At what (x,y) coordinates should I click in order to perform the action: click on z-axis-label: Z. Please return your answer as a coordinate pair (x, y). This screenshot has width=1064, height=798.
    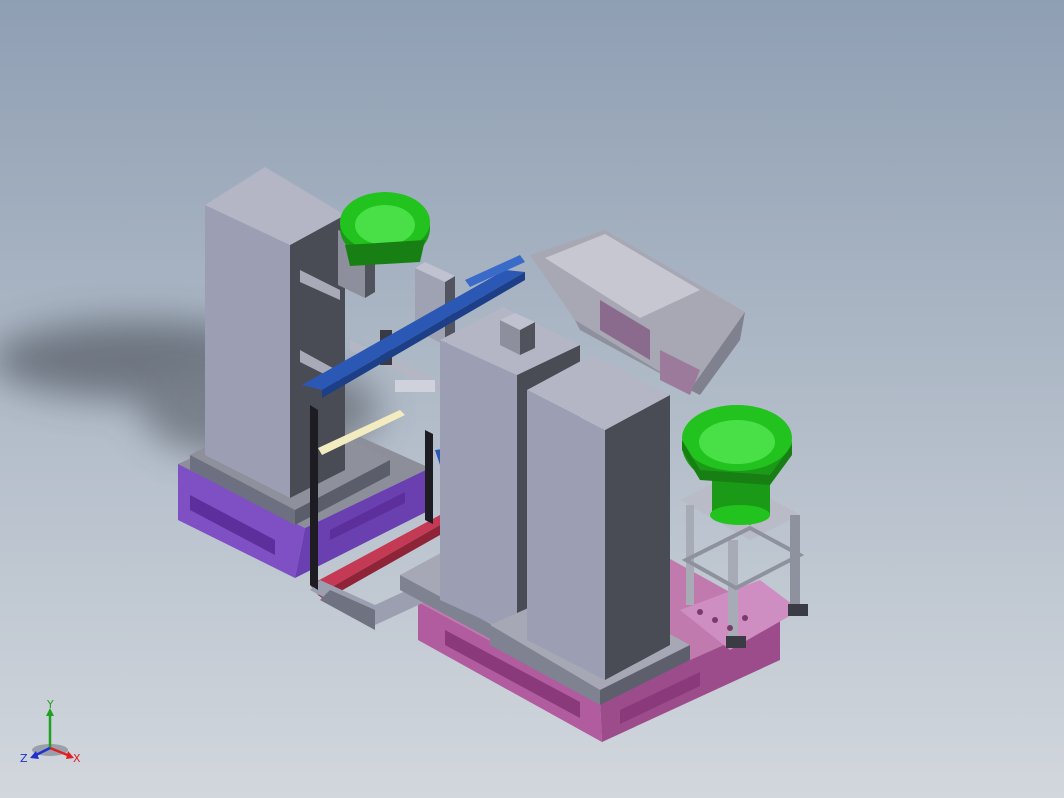
    Looking at the image, I should click on (24, 758).